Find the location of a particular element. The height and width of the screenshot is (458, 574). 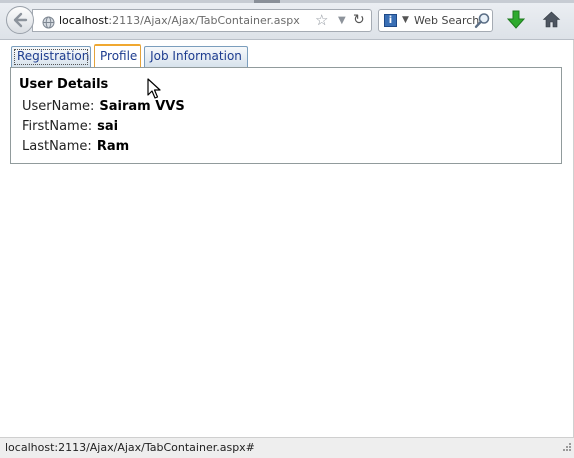

tab-strip-edge is located at coordinates (287, 1).